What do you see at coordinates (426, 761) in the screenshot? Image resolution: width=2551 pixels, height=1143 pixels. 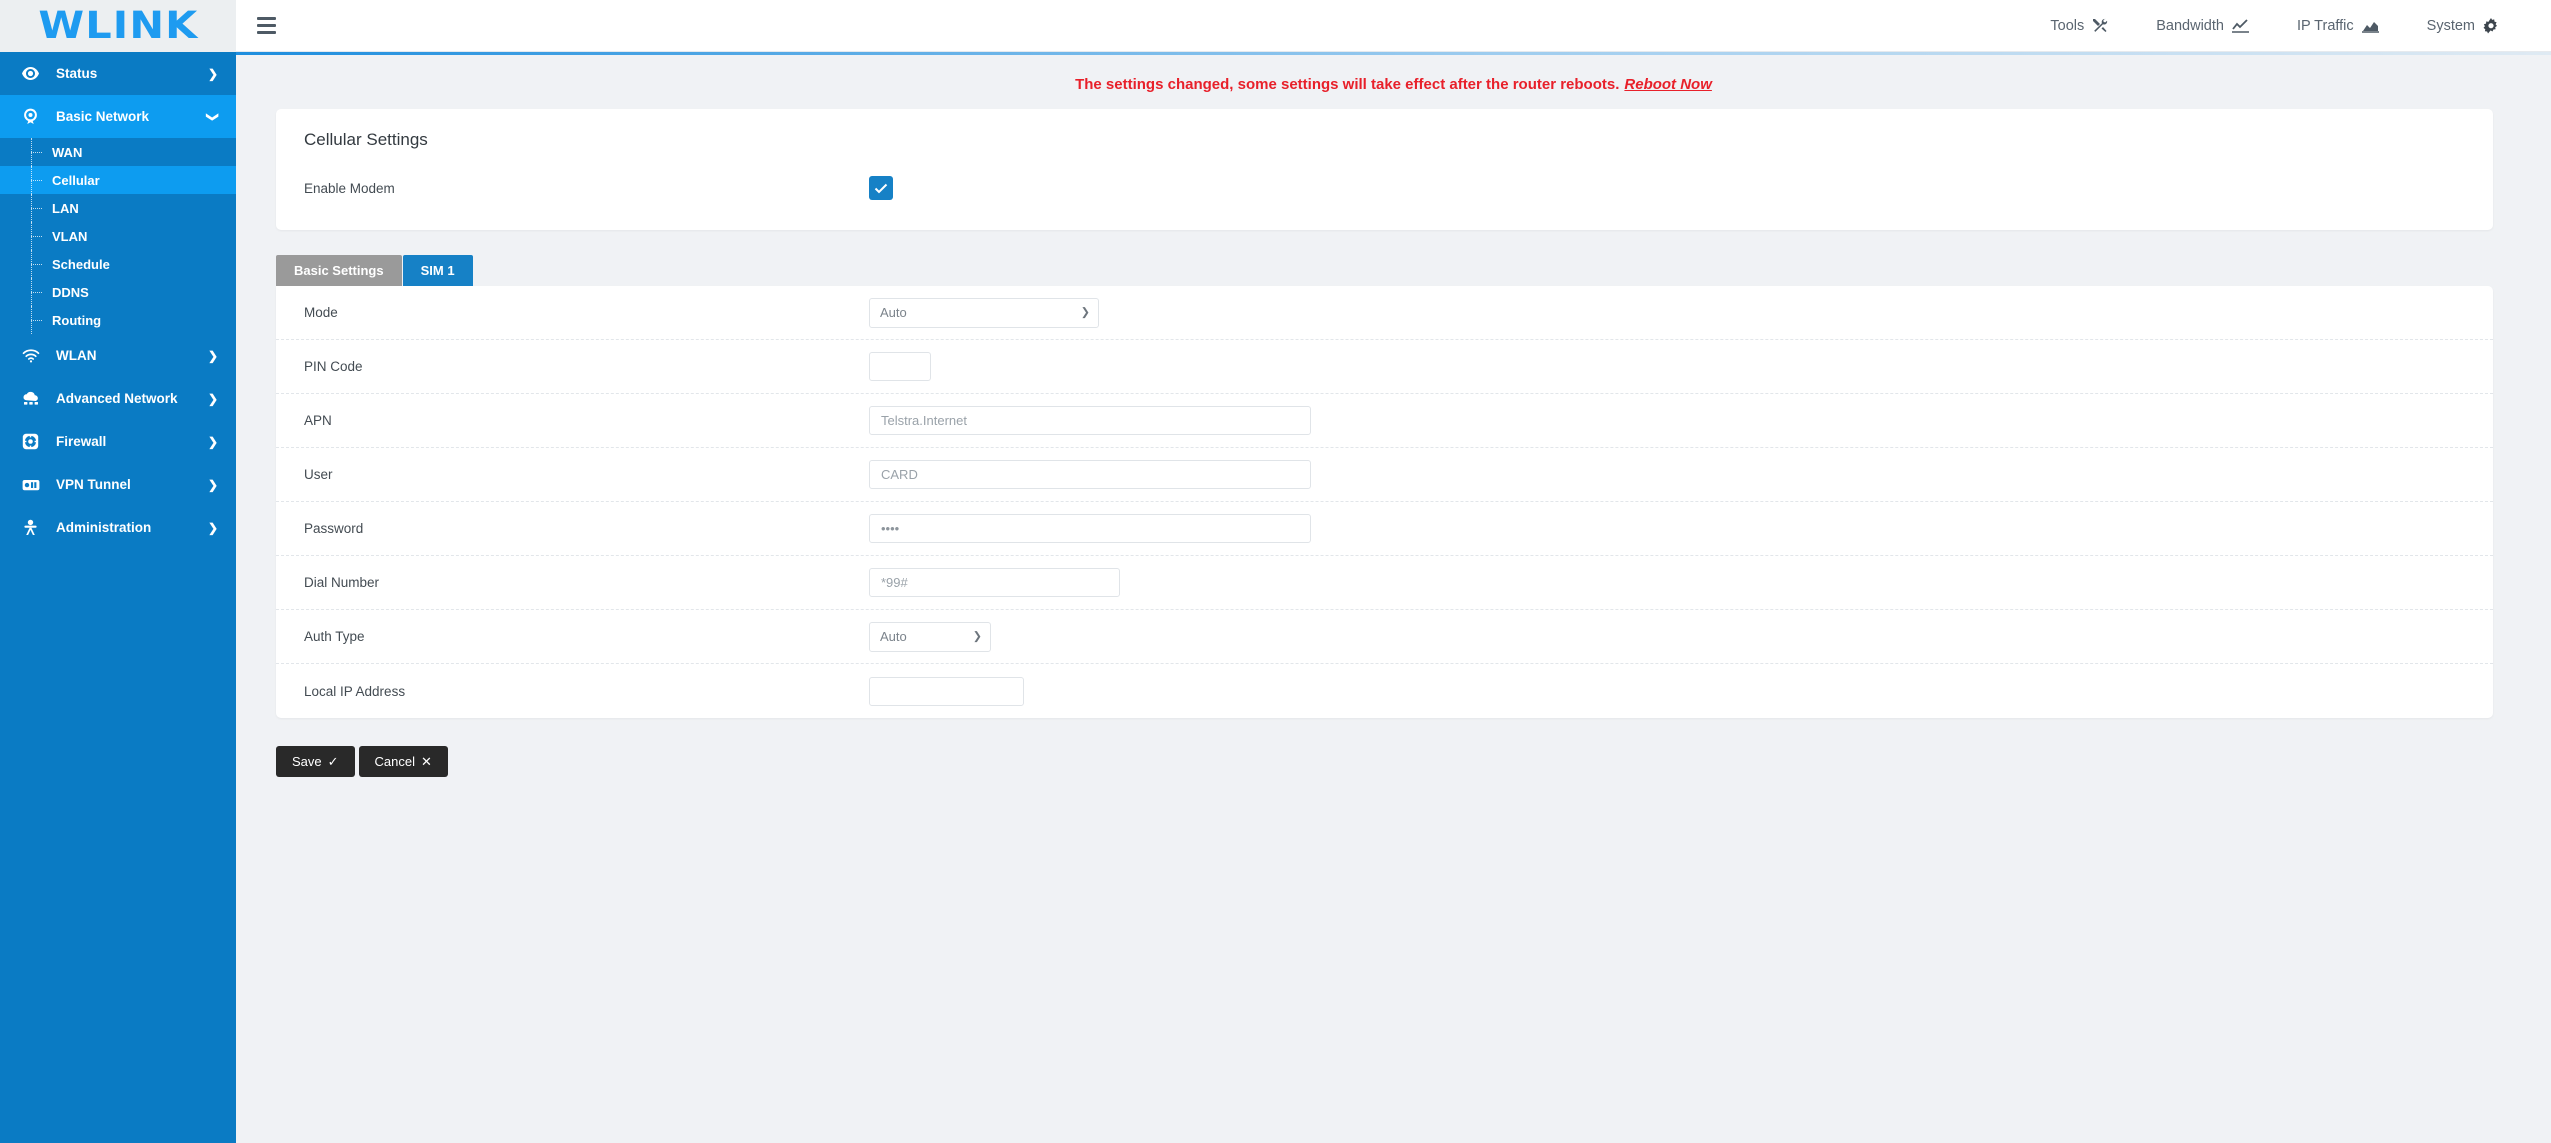 I see `close-icon: ✕` at bounding box center [426, 761].